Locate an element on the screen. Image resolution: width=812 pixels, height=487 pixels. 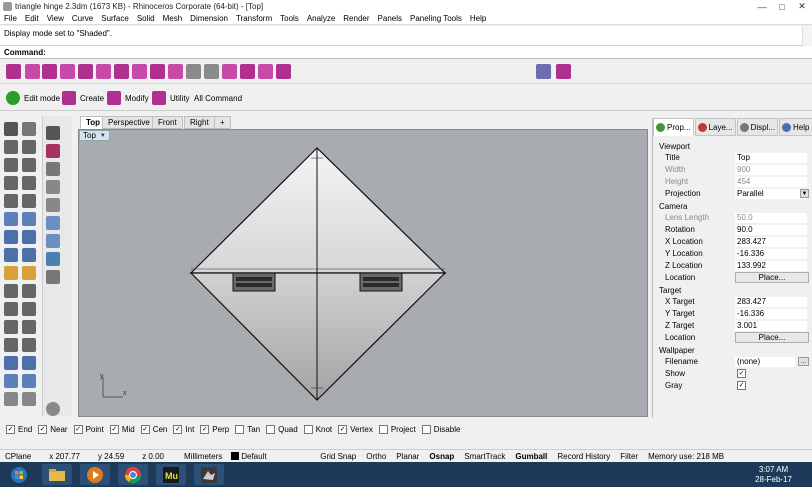
tab-add: + is located at coordinates (222, 122).